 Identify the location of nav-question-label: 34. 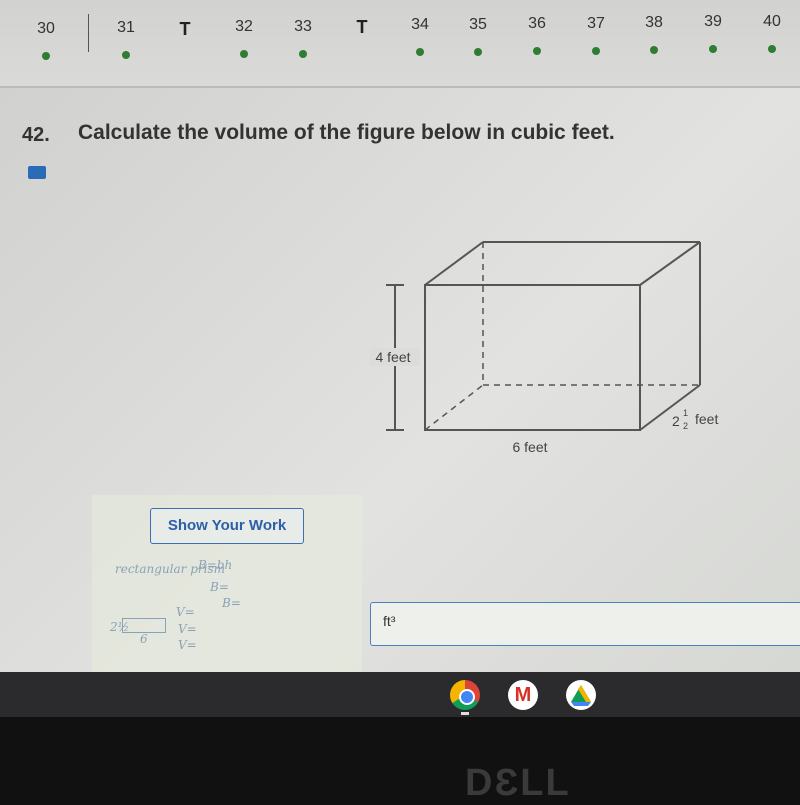
(420, 25).